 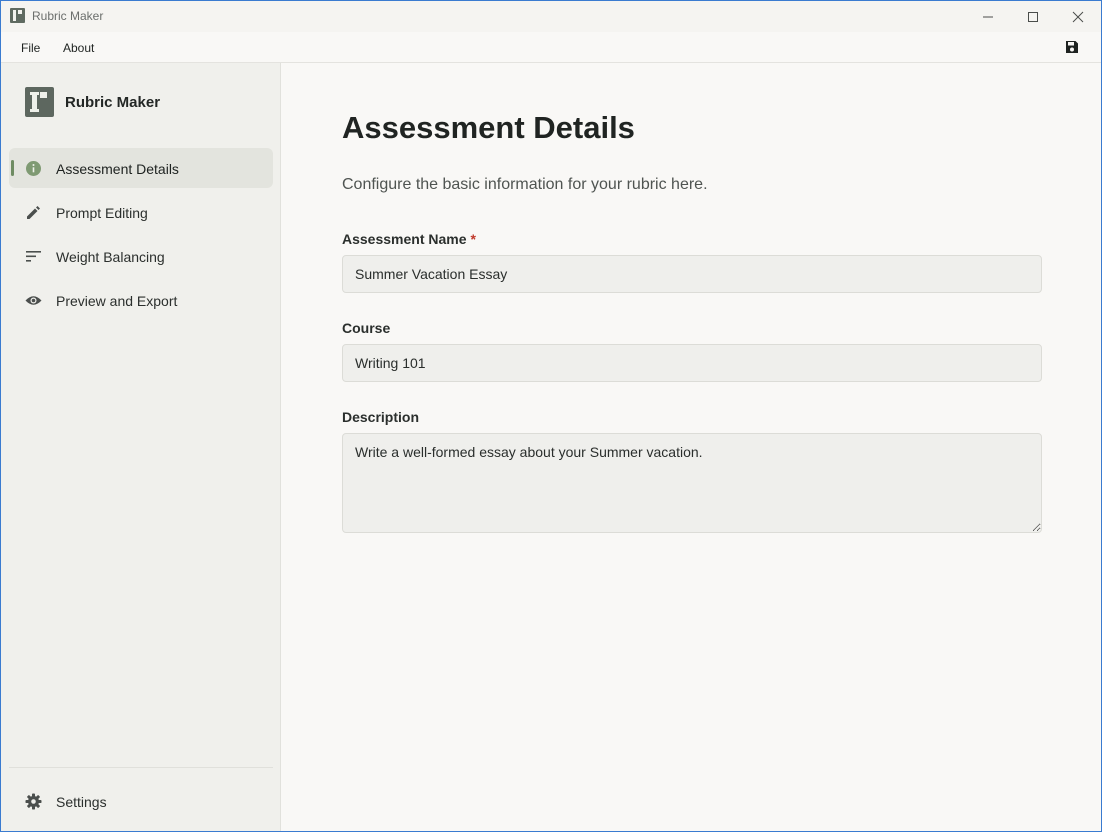 I want to click on sidebar-item-settings: Settings, so click(x=141, y=801).